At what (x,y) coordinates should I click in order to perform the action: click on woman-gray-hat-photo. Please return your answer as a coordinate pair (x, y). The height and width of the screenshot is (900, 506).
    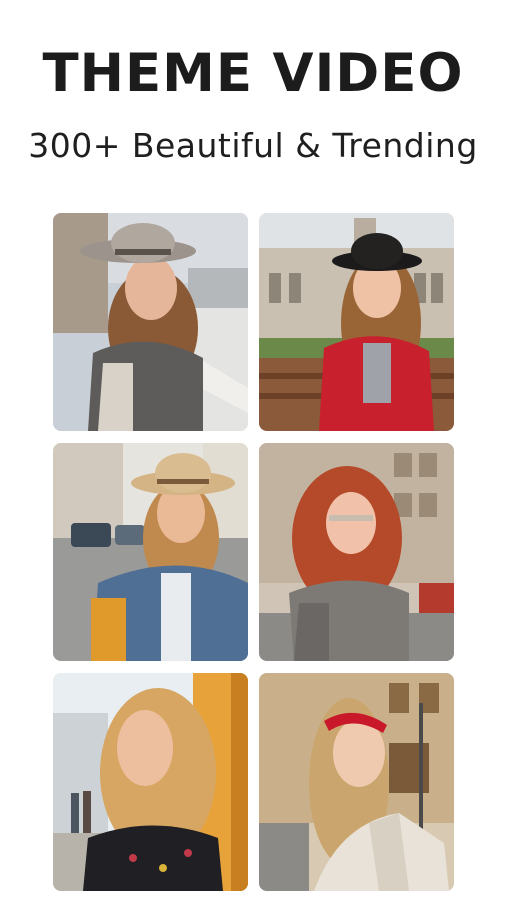
    Looking at the image, I should click on (150, 322).